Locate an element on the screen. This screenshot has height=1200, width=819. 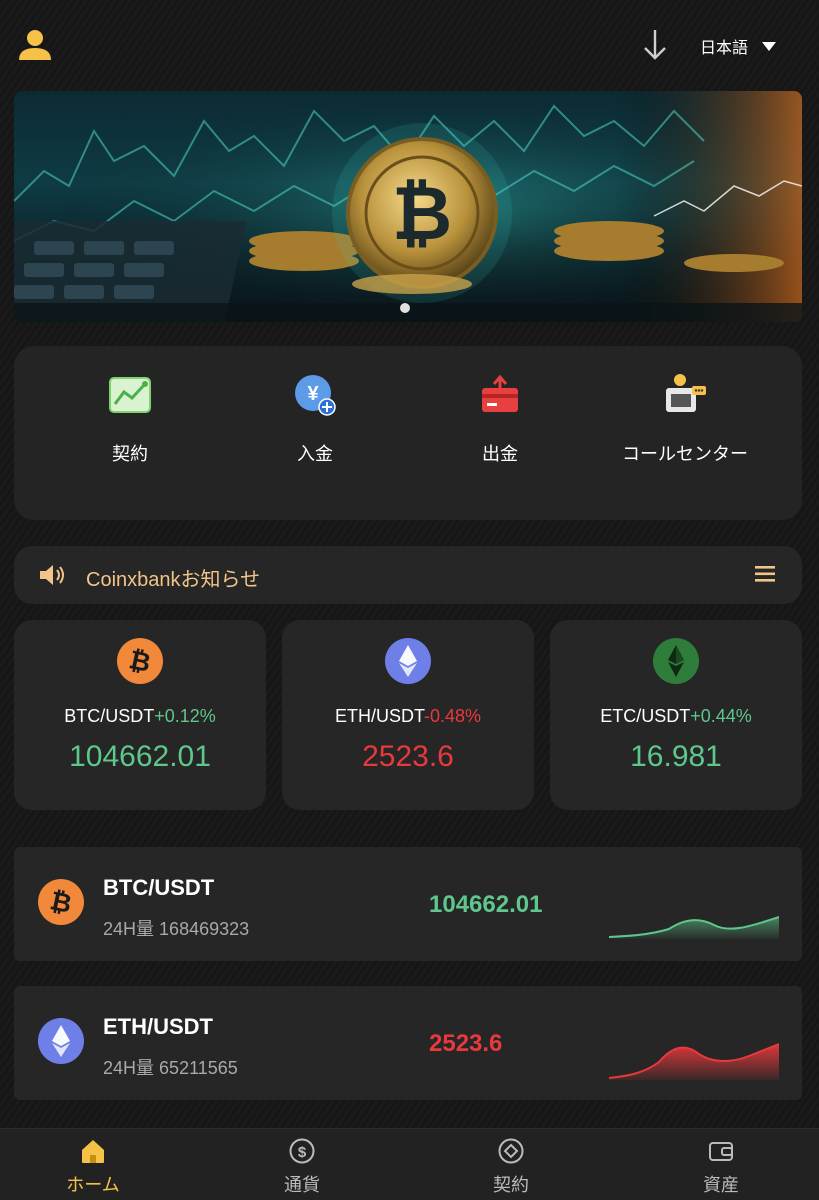
support-agent-icon is located at coordinates (686, 393).